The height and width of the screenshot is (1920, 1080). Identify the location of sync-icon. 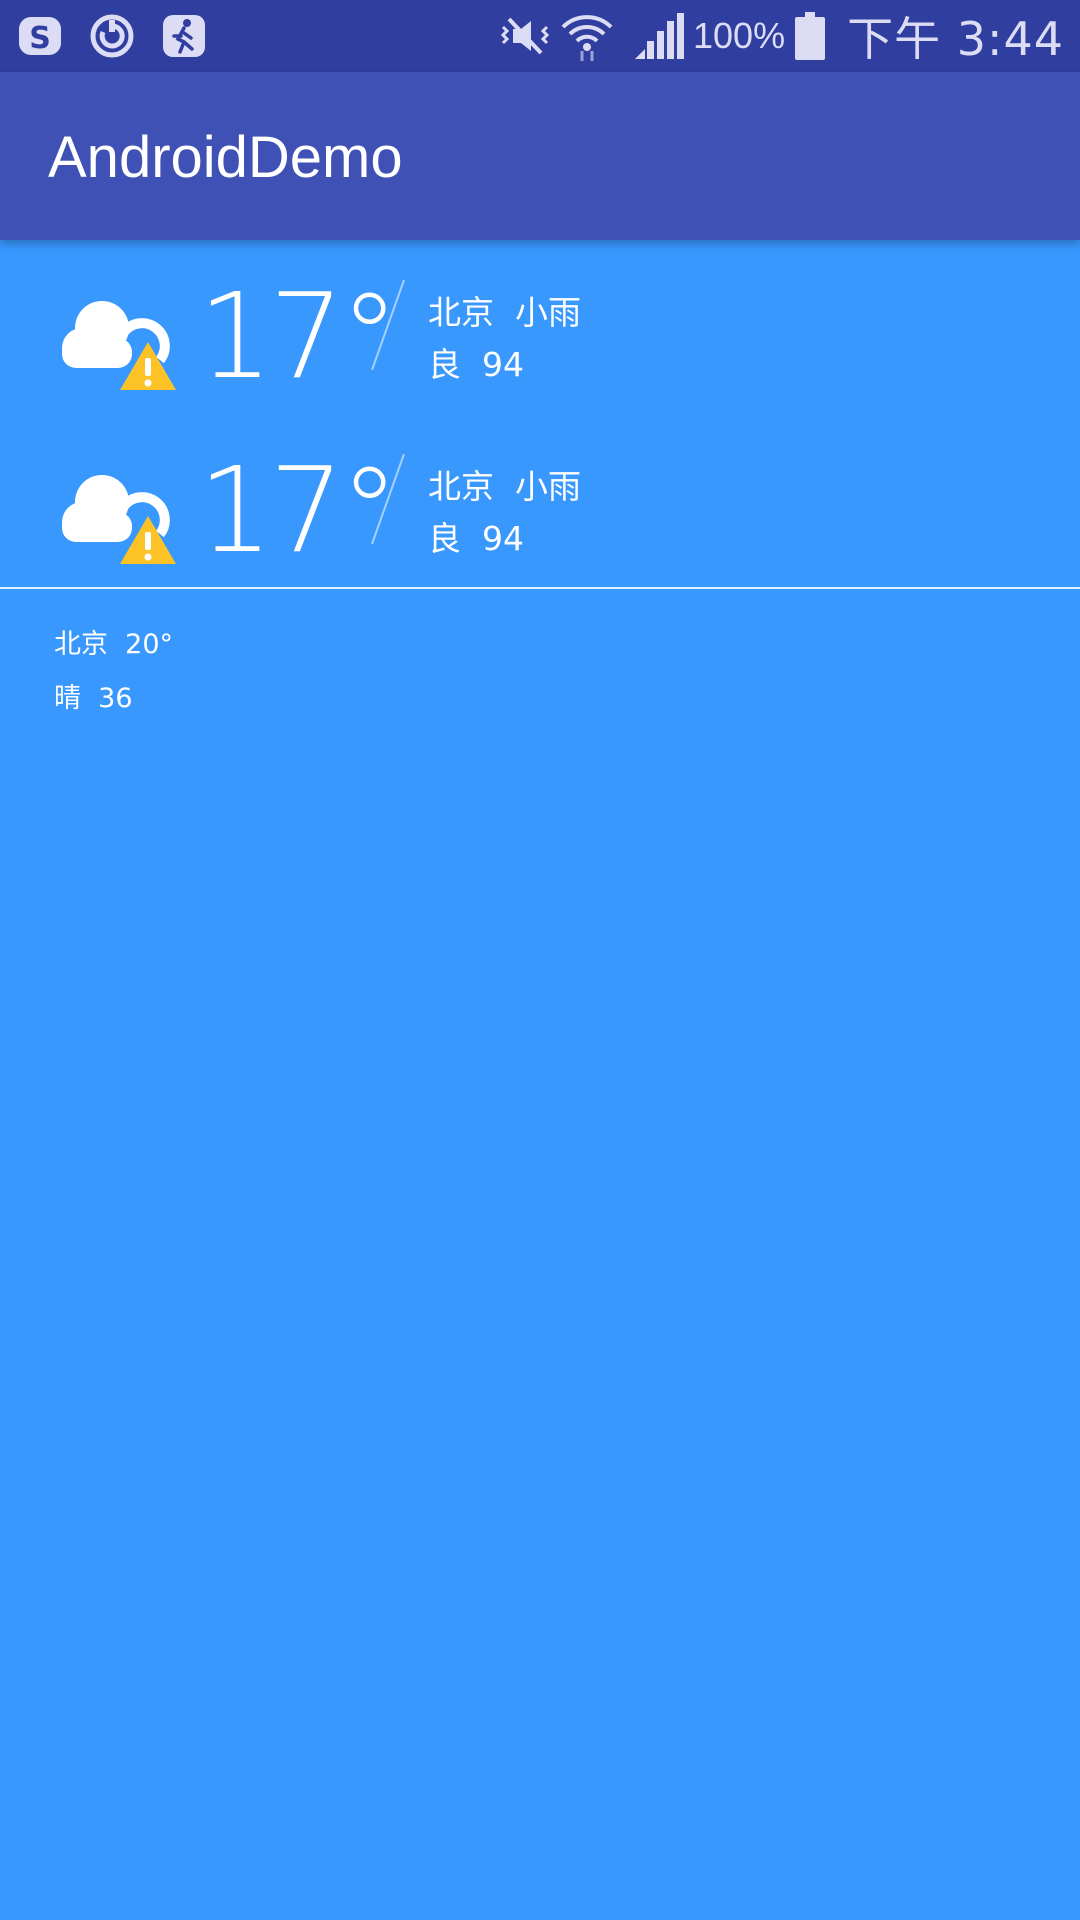
(112, 36).